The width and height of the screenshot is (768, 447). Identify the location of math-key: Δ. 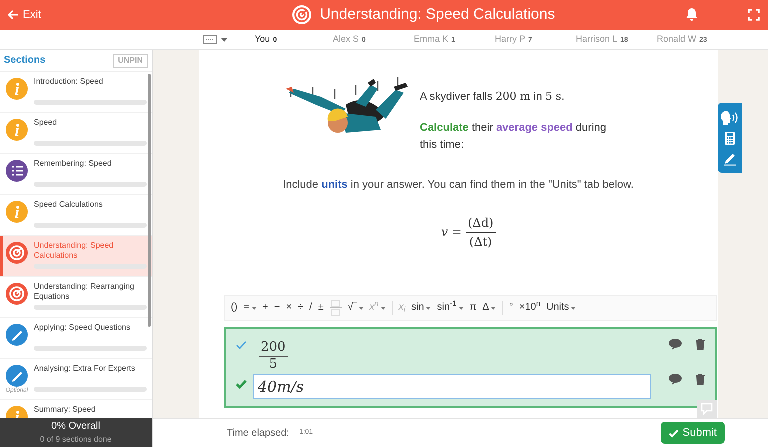
(489, 308).